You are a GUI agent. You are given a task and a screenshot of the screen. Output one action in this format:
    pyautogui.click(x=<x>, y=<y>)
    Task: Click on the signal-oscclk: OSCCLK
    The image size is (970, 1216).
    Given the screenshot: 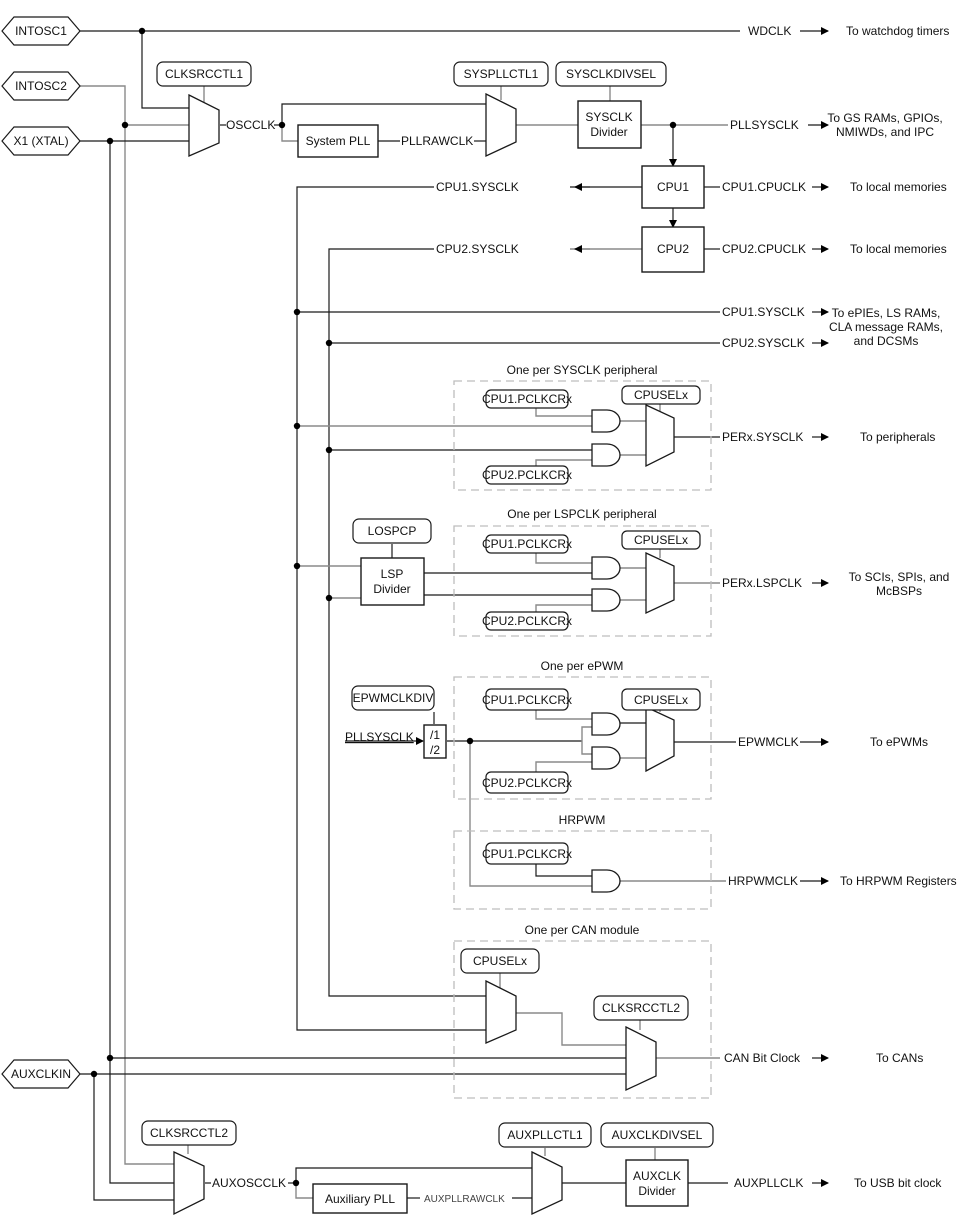 What is the action you would take?
    pyautogui.click(x=250, y=125)
    